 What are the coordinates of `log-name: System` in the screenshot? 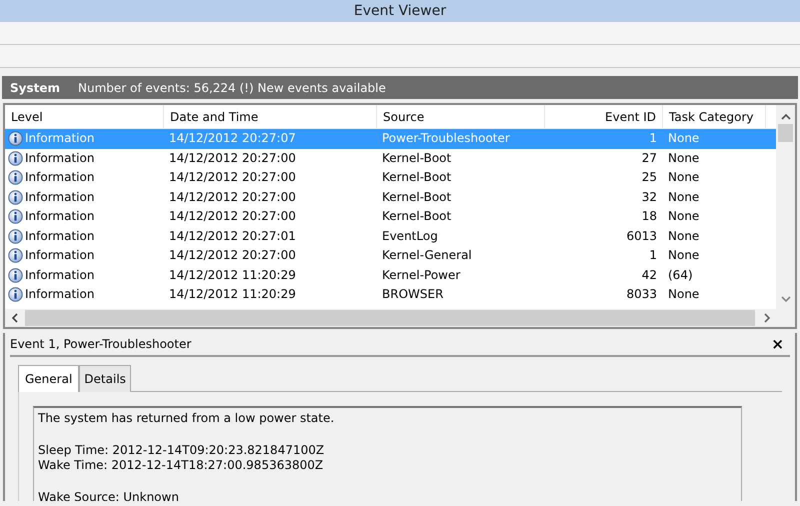 It's located at (35, 88).